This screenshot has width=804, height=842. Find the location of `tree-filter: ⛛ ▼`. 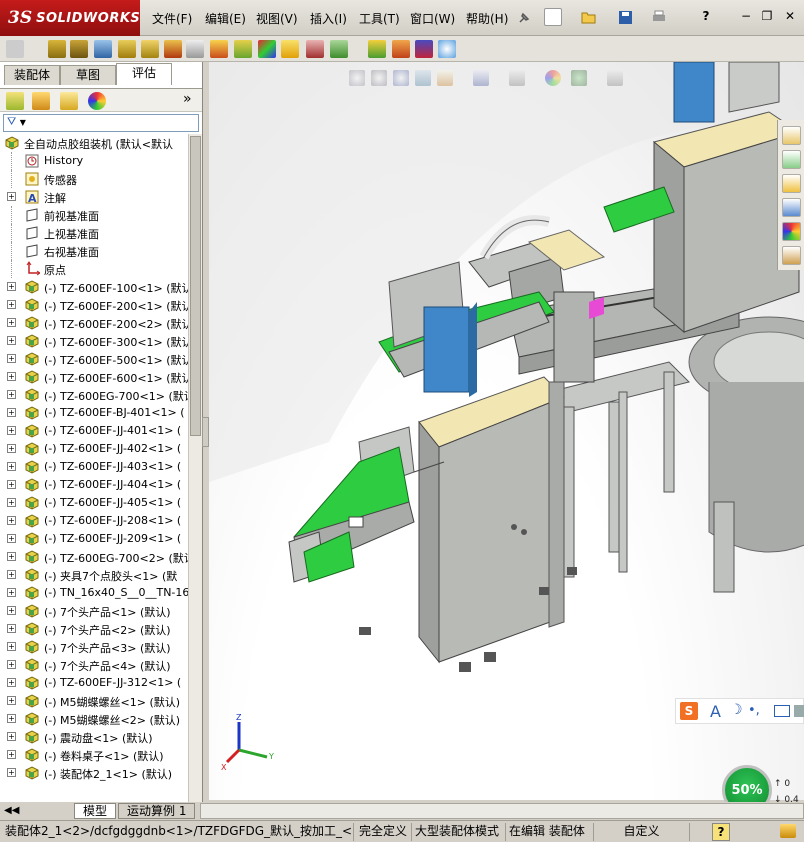

tree-filter: ⛛ ▼ is located at coordinates (101, 123).